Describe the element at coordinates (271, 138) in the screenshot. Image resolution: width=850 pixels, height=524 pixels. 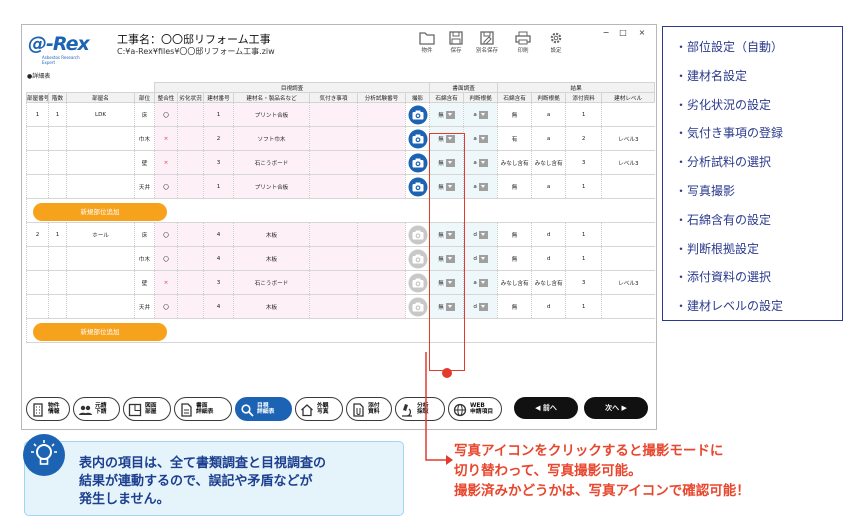
I see `cell-name: ソフト巾木` at that location.